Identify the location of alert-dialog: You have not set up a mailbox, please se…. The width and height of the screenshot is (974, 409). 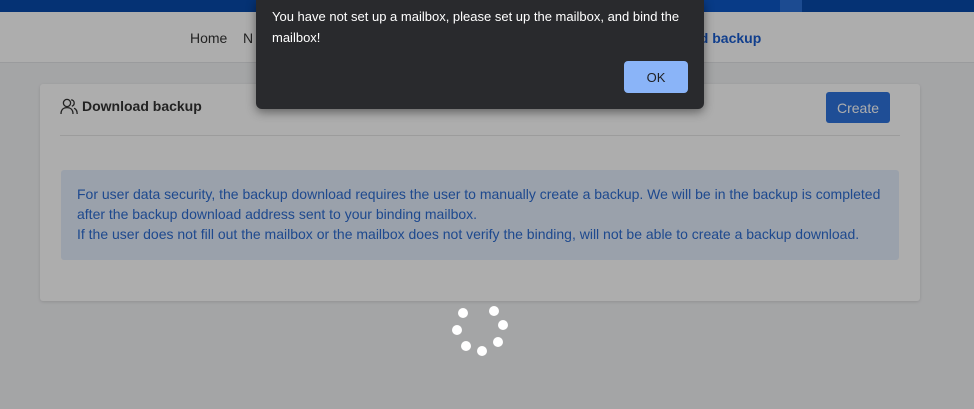
(480, 54).